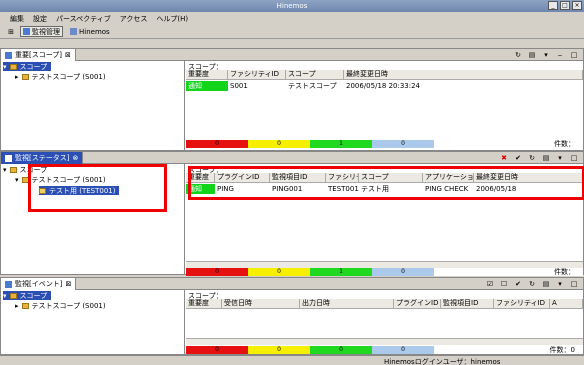 The width and height of the screenshot is (584, 365). I want to click on menu-help: ヘルプ(H), so click(172, 19).